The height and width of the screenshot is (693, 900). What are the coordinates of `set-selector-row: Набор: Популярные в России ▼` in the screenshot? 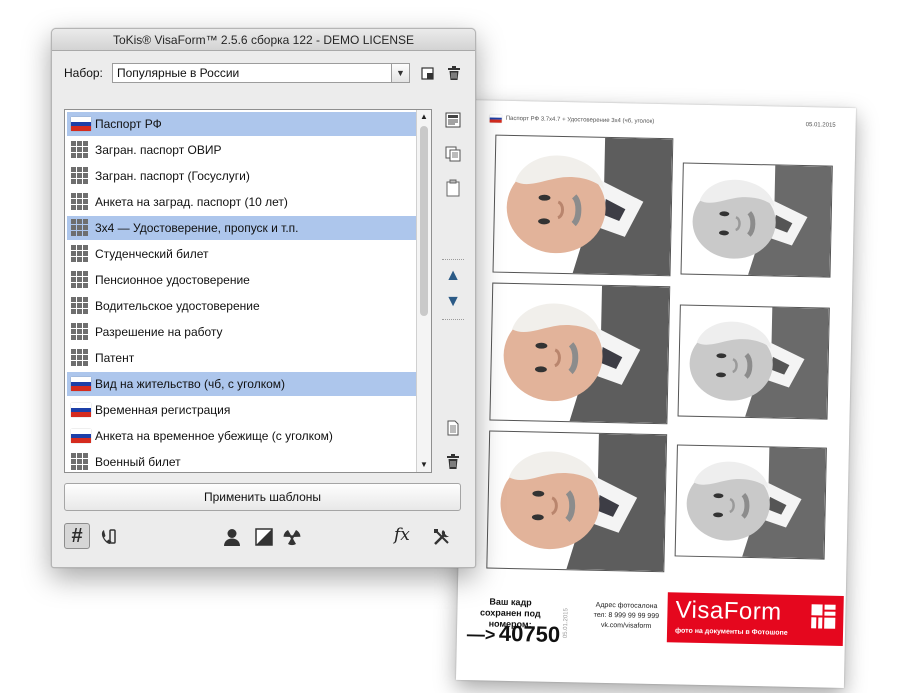 It's located at (263, 73).